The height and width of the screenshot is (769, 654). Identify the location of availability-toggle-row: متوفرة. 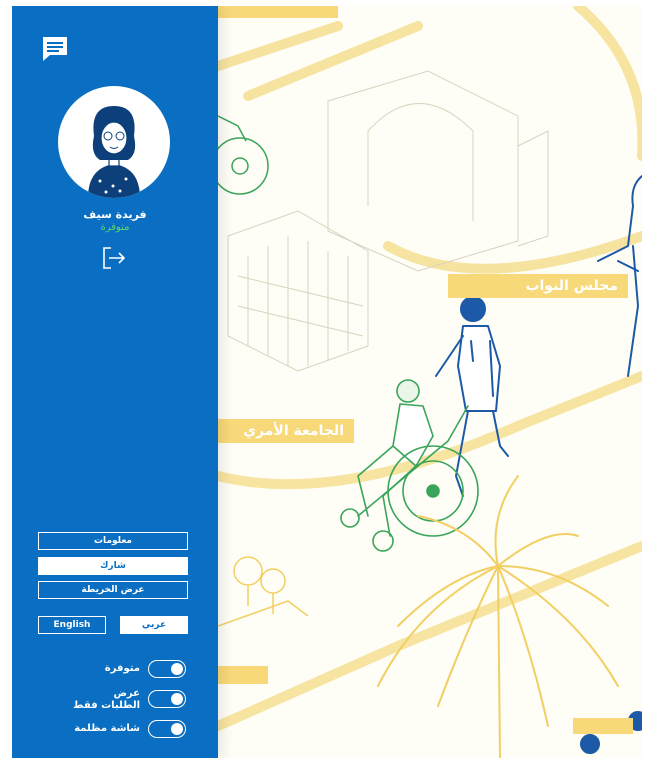
(113, 670).